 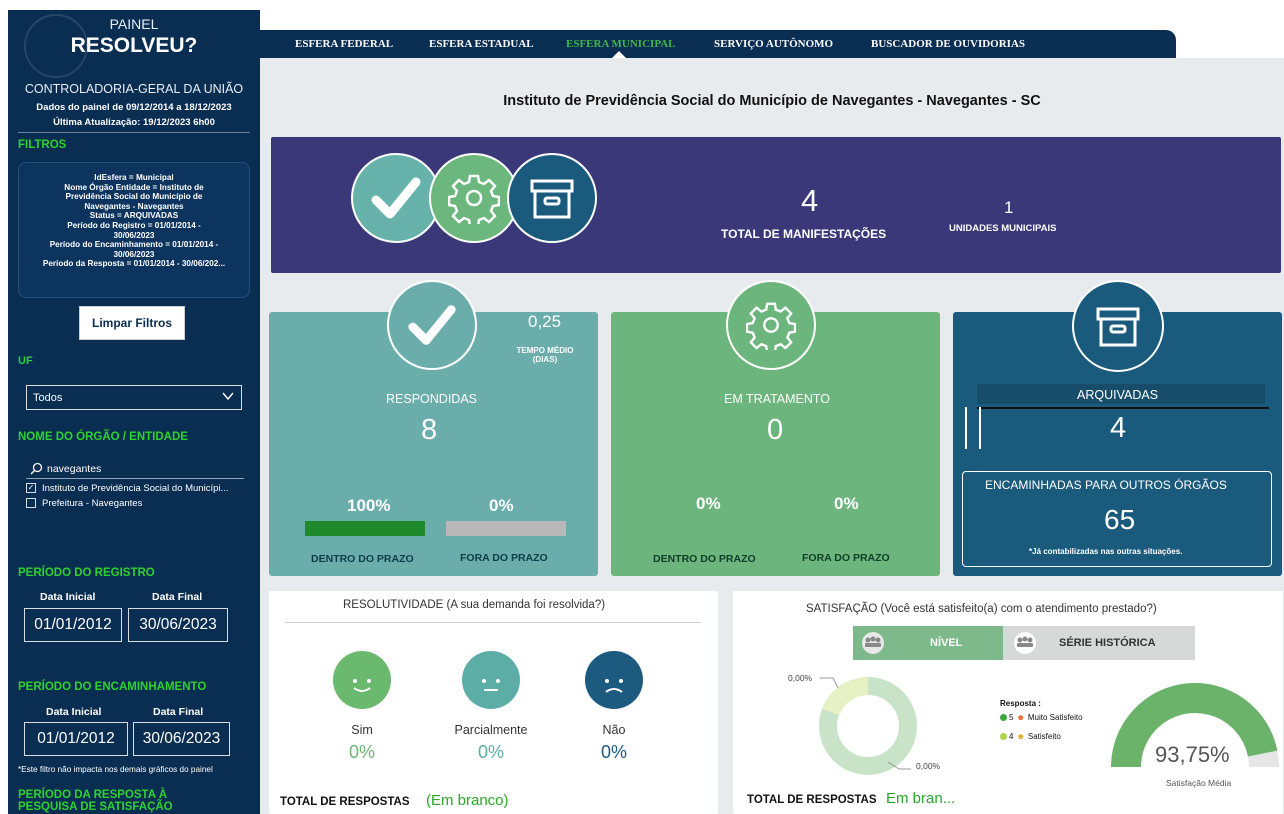 What do you see at coordinates (137, 503) in the screenshot?
I see `orgao-option: Prefeitura - Navegantes` at bounding box center [137, 503].